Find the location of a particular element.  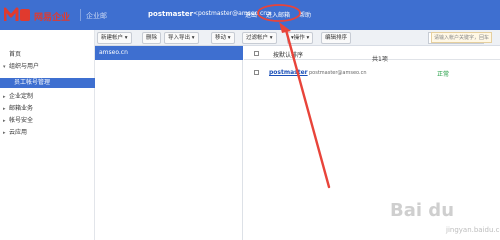

delete-button: 删除 is located at coordinates (152, 38).